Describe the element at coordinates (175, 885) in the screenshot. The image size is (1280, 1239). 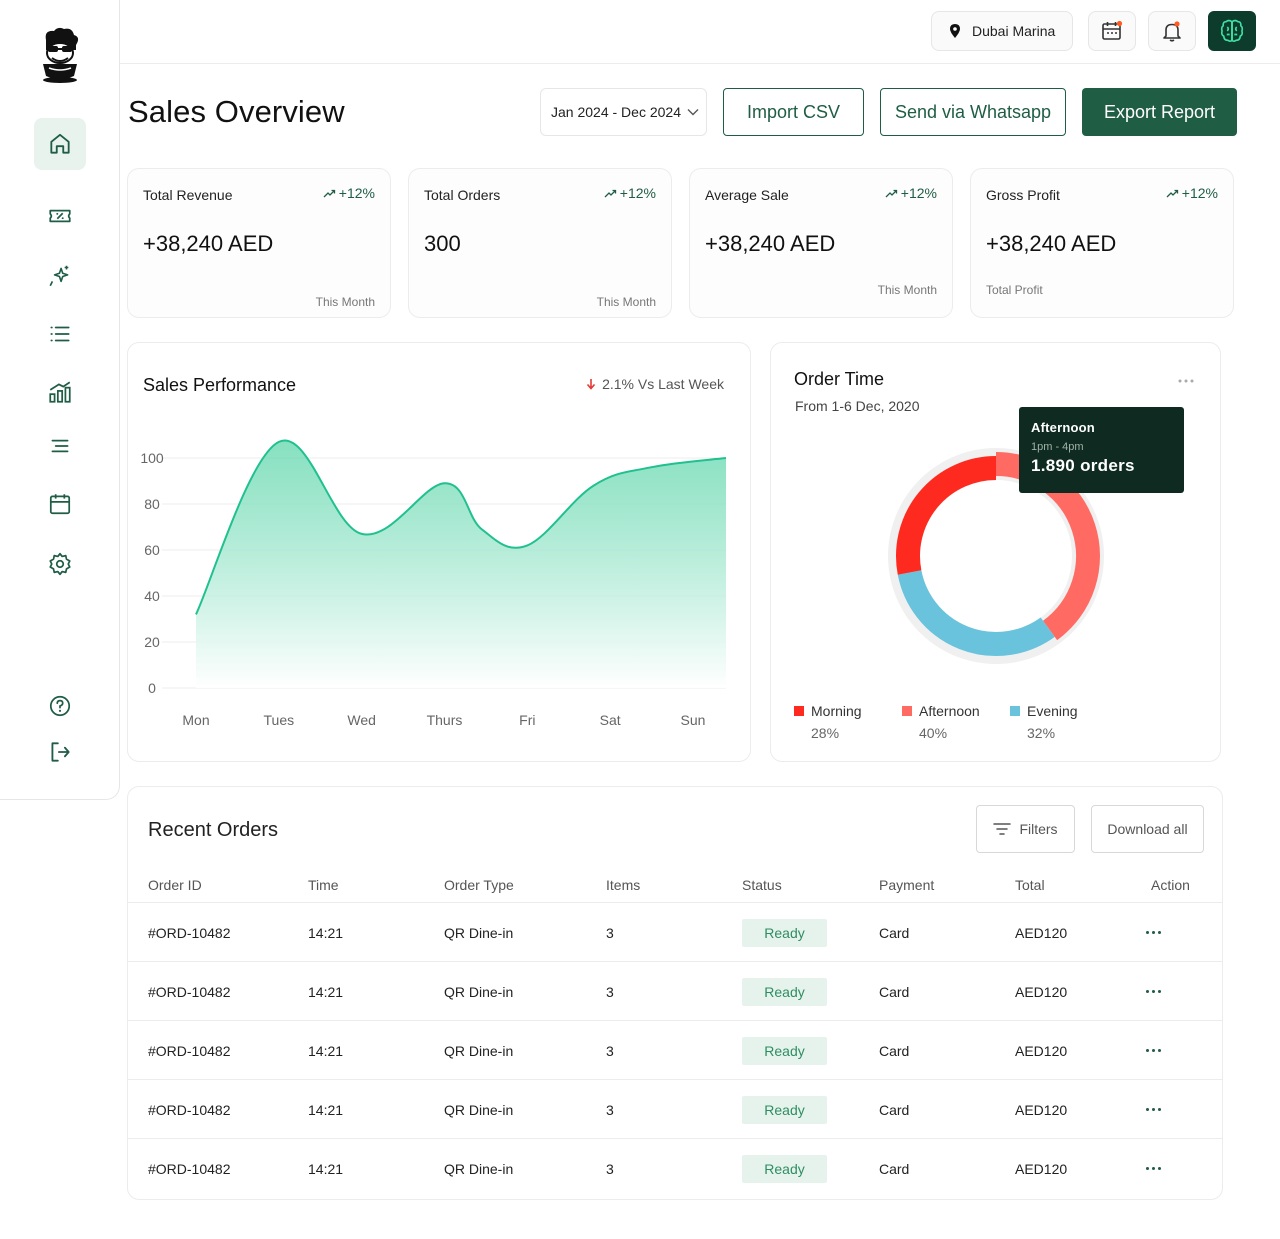
I see `col-header-order-id: Order ID` at that location.